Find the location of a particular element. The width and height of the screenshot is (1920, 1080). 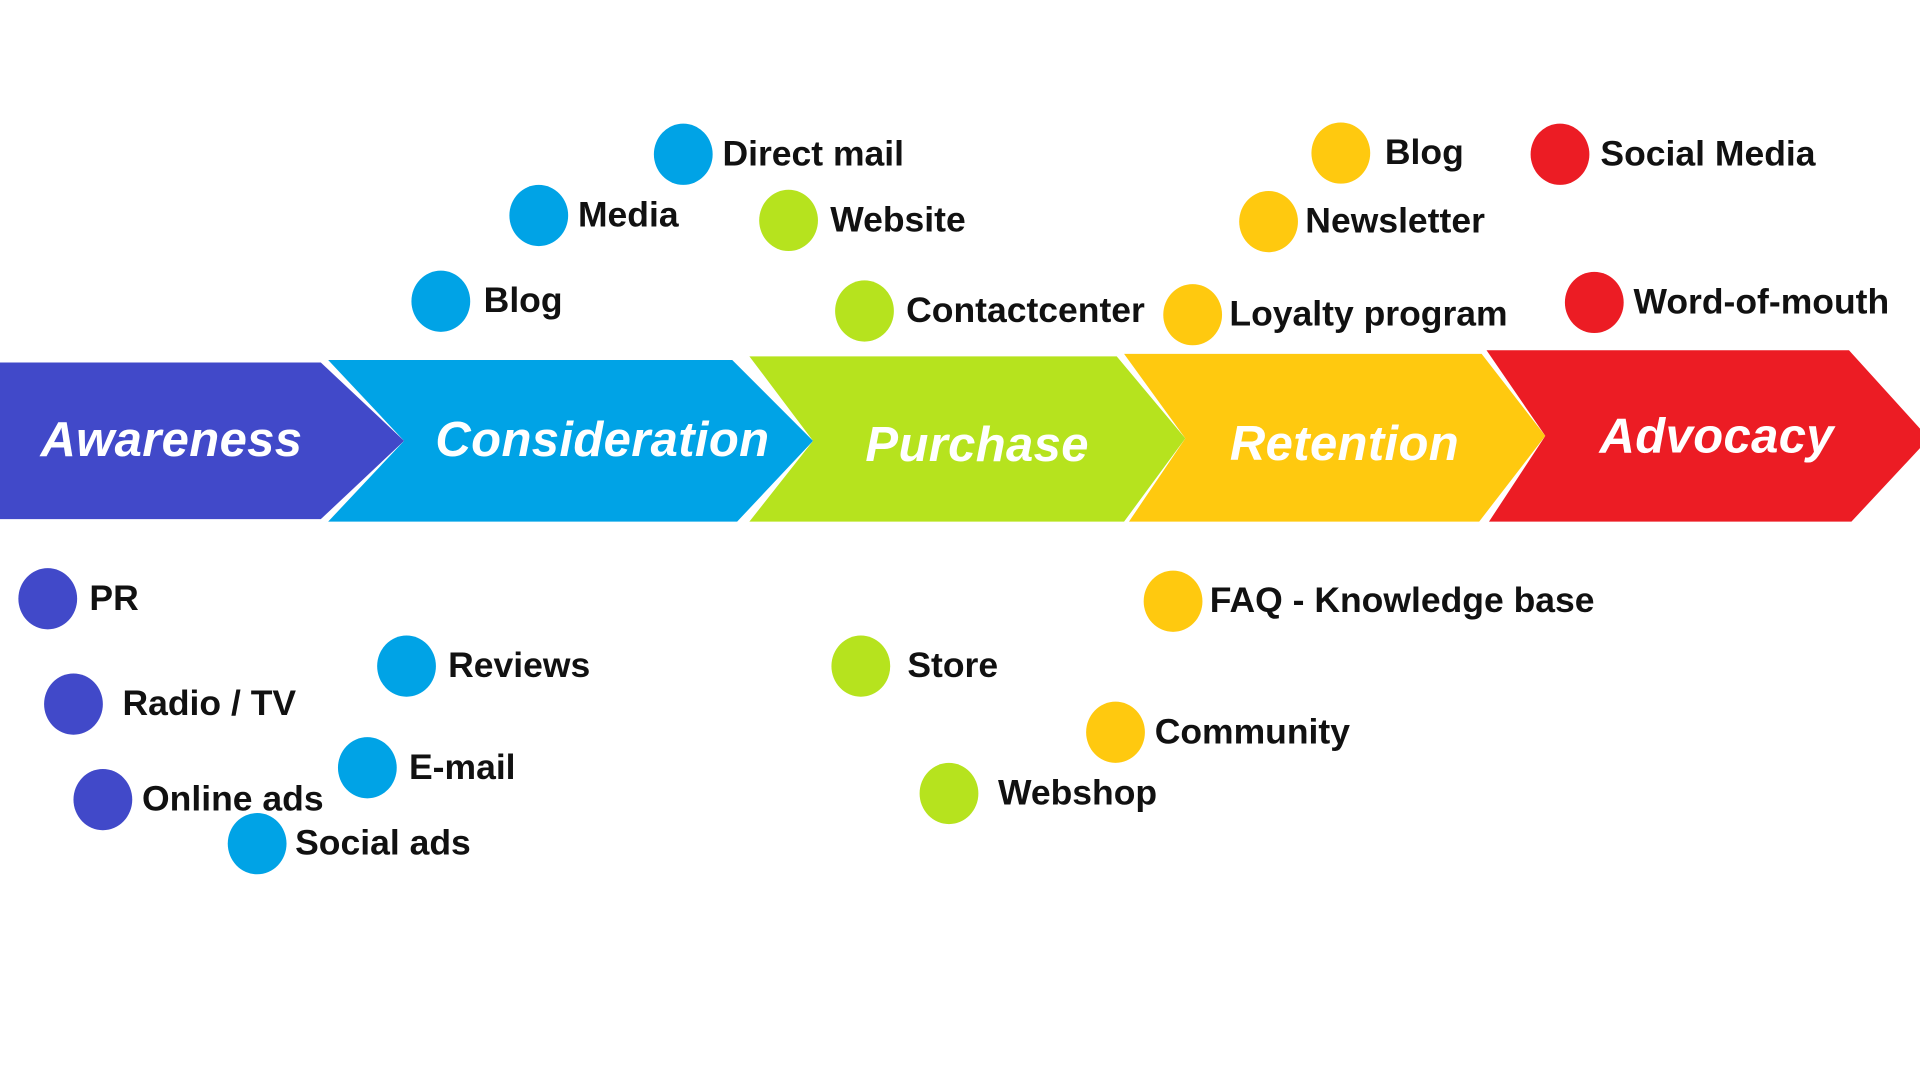

channel-item: Direct mail is located at coordinates (779, 154).